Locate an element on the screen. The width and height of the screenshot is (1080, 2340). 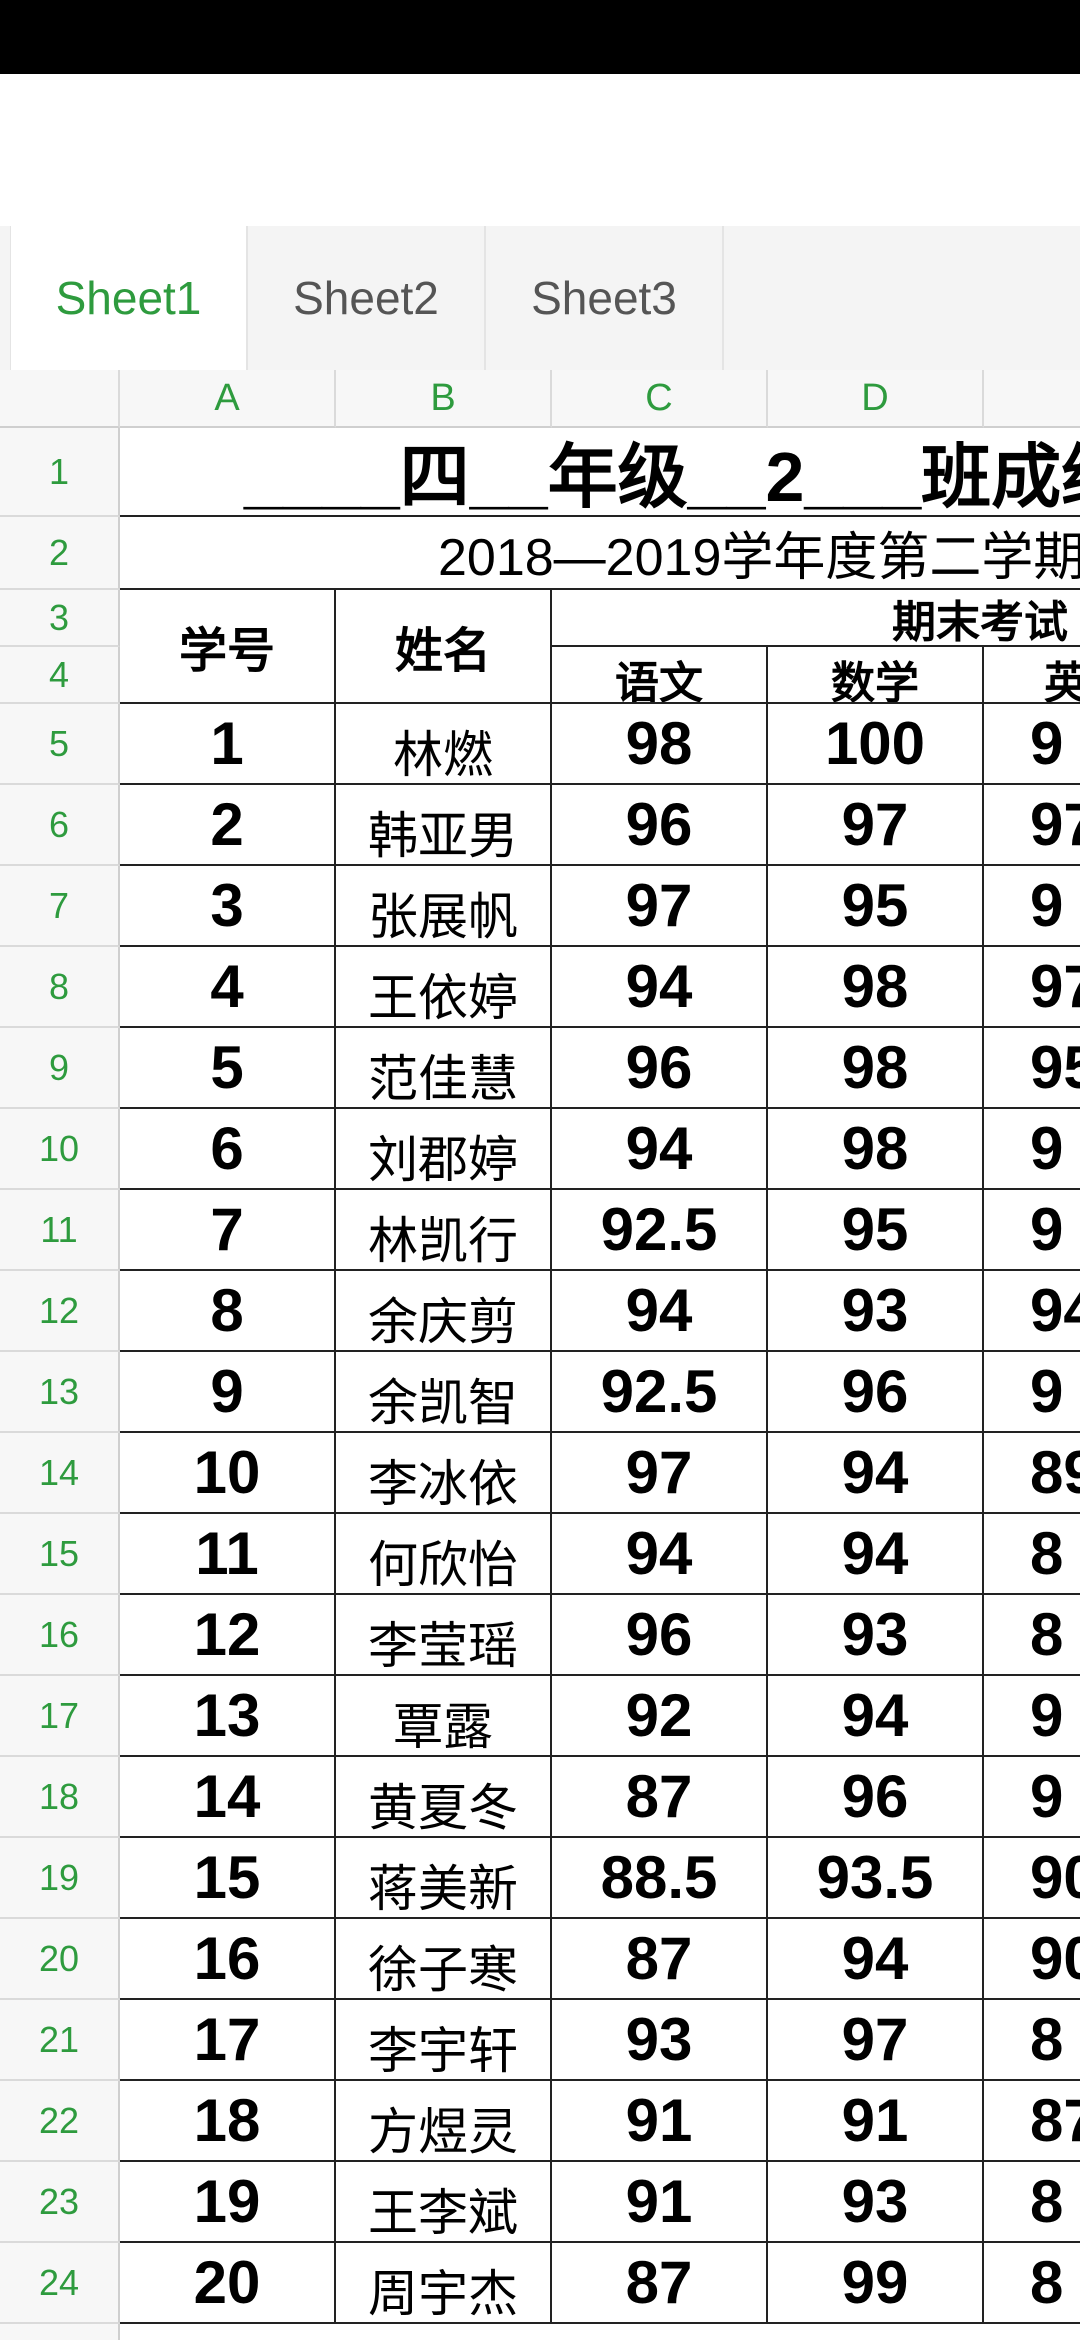
cell-student-name: 刘郡婷 is located at coordinates (444, 1149).